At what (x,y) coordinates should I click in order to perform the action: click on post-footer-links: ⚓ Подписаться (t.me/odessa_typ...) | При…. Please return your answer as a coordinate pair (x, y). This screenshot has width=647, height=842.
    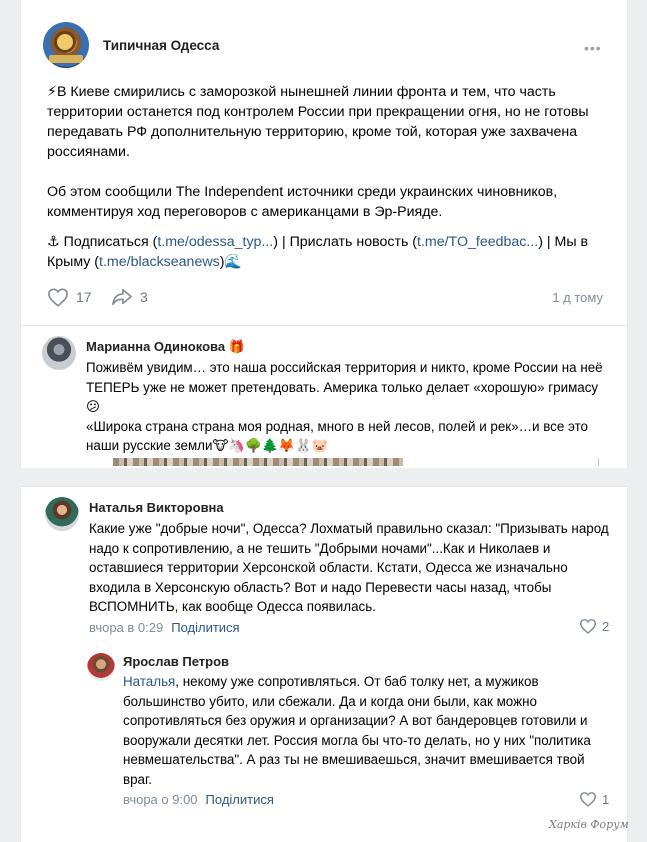
    Looking at the image, I should click on (332, 252).